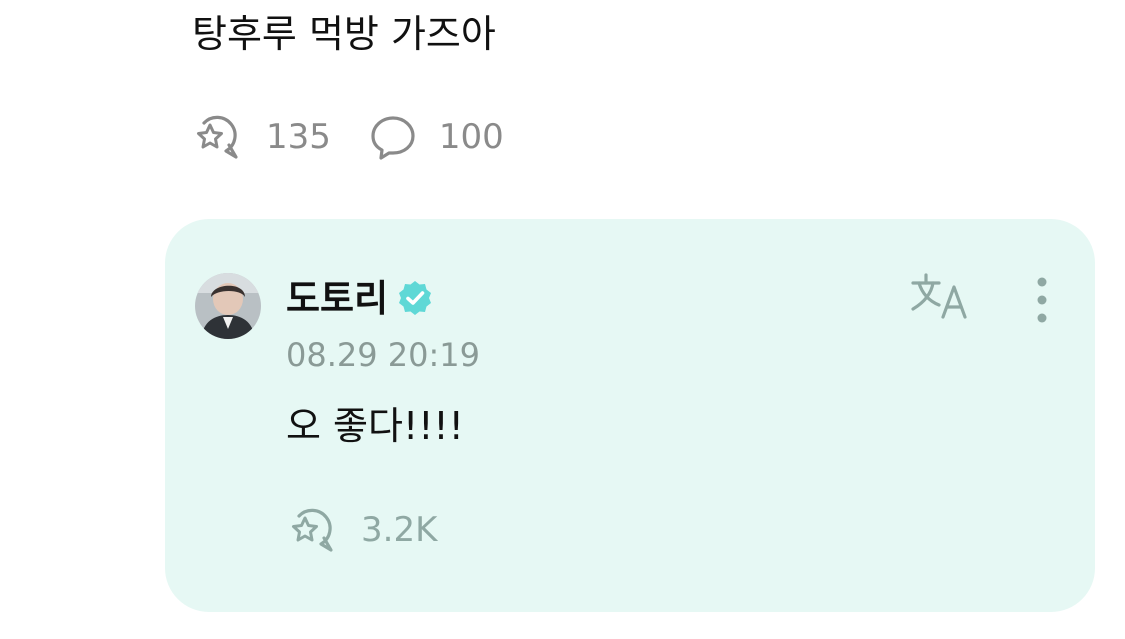  Describe the element at coordinates (415, 298) in the screenshot. I see `verified-badge-icon` at that location.